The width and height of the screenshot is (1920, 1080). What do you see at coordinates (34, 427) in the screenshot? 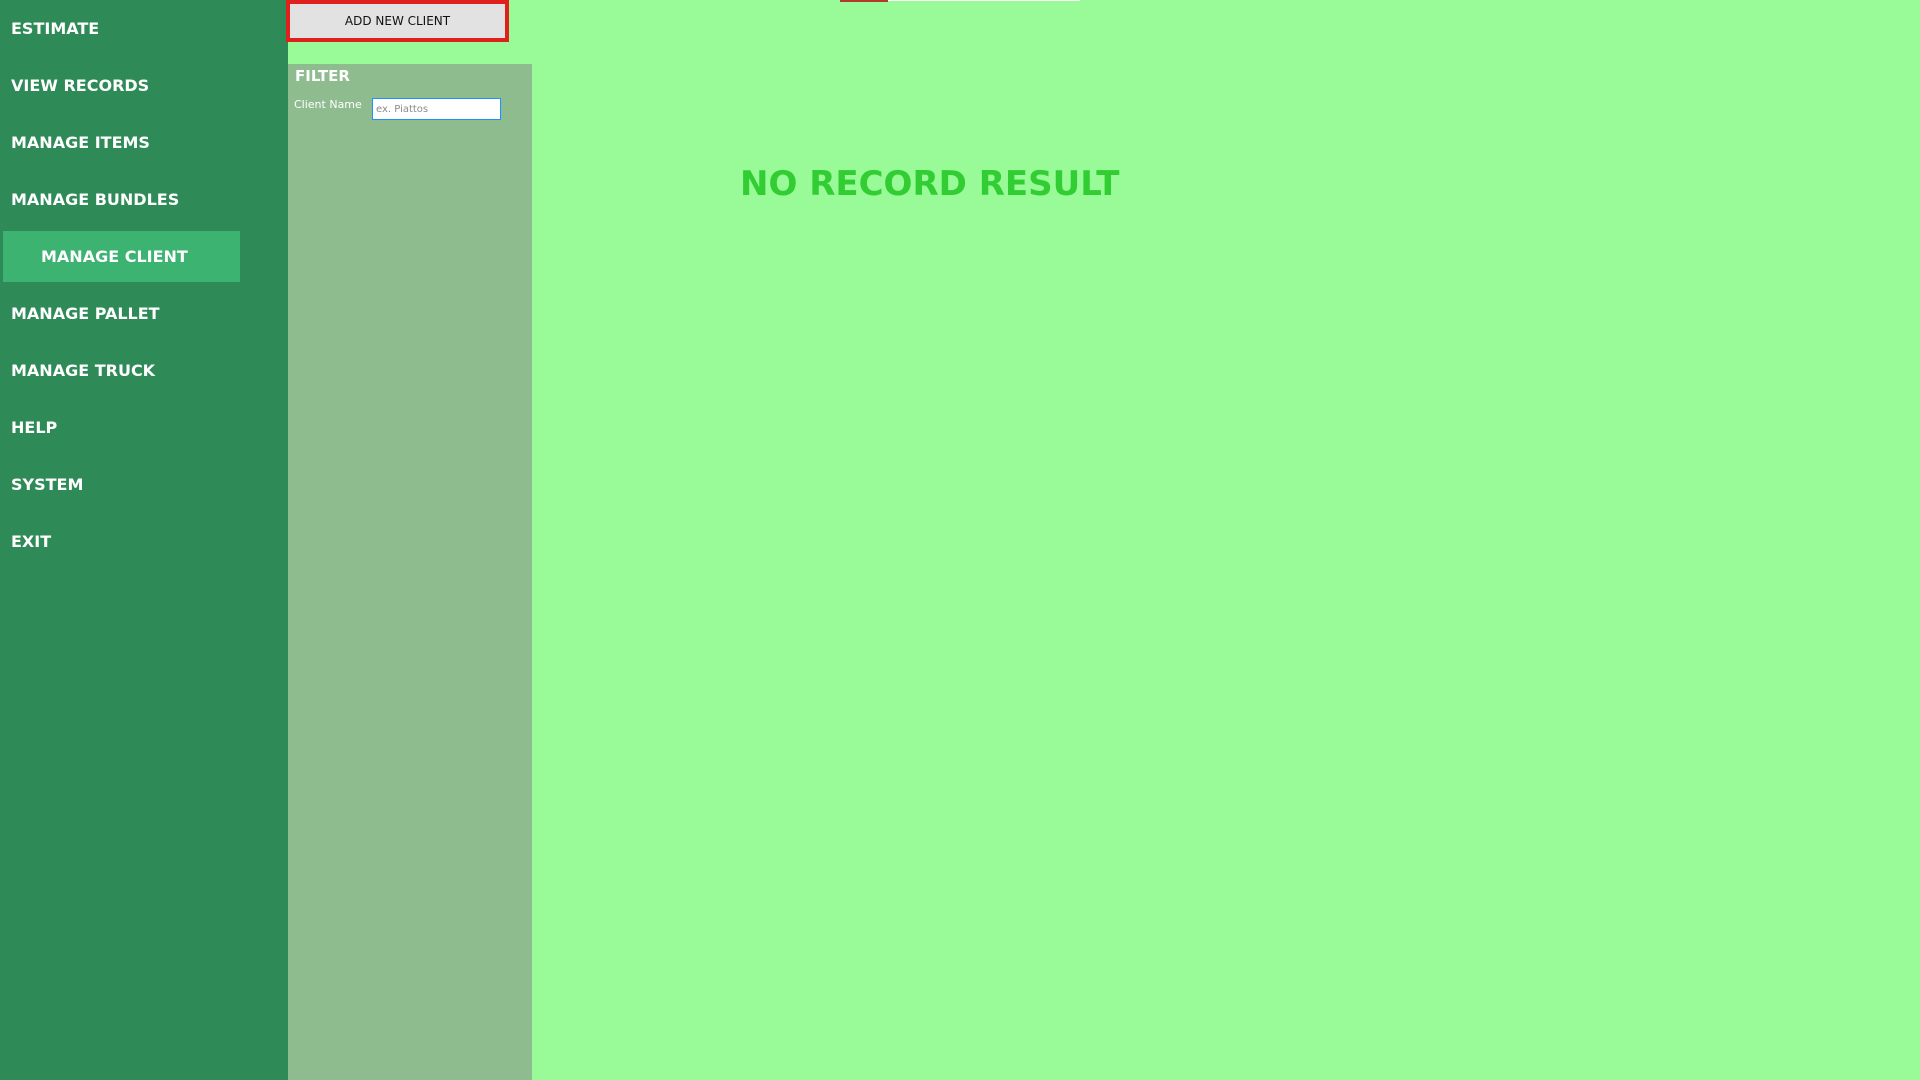
I see `sidebar-item-label: HELP` at bounding box center [34, 427].